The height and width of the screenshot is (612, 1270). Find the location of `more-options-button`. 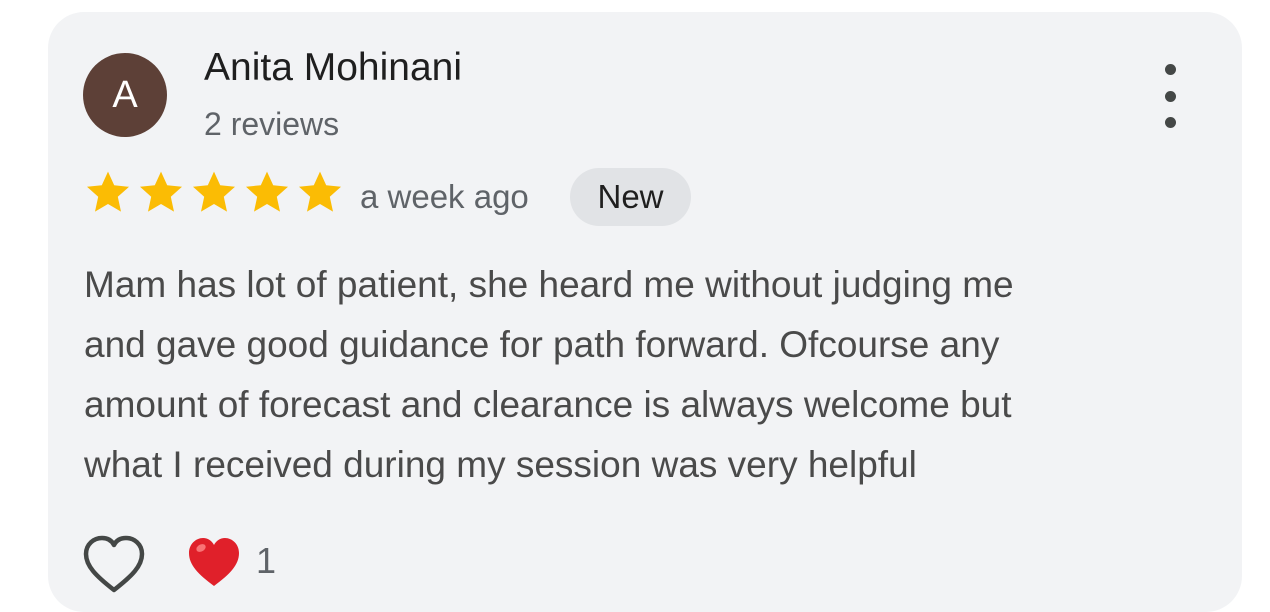

more-options-button is located at coordinates (1170, 96).